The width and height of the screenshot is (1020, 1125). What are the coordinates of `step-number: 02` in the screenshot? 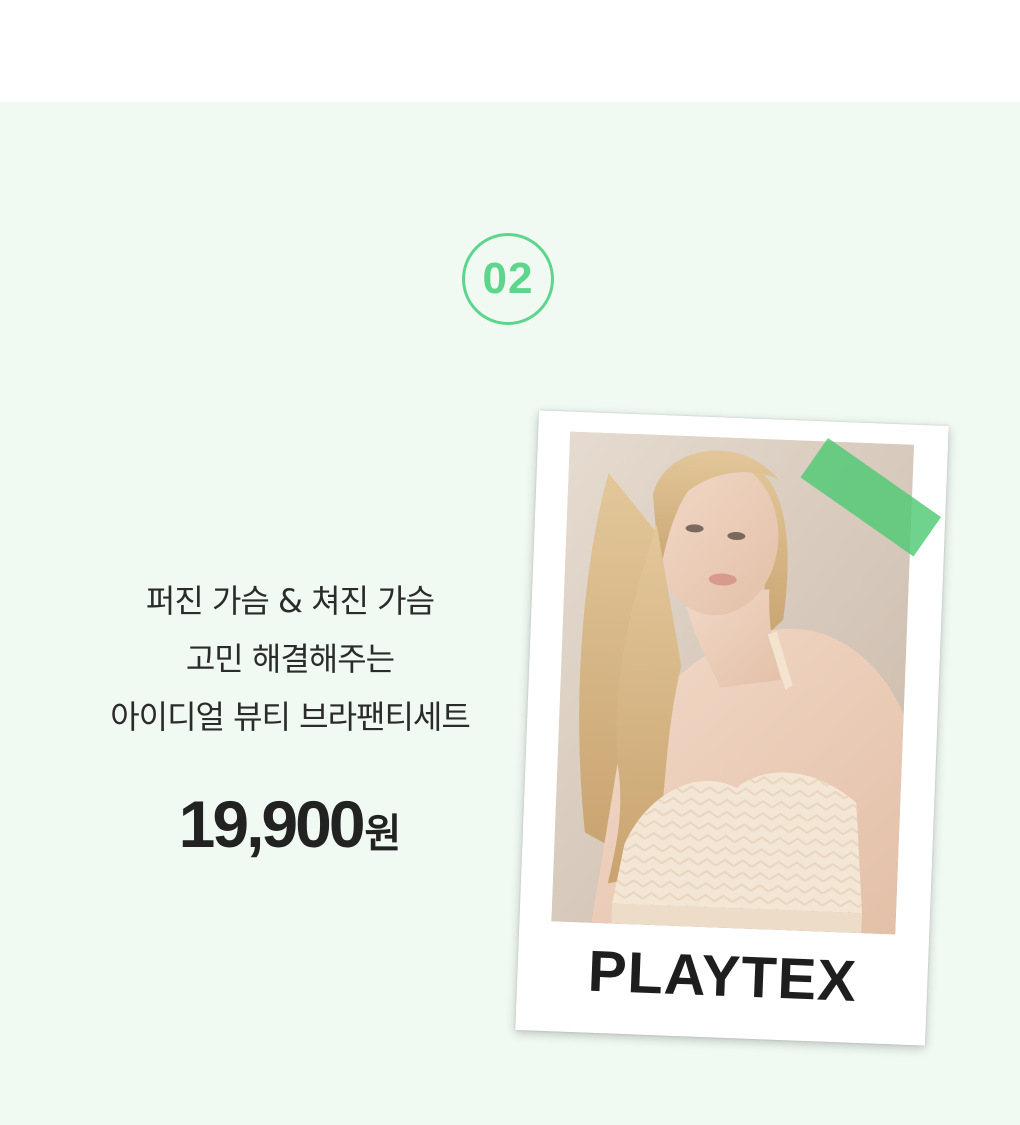 It's located at (508, 278).